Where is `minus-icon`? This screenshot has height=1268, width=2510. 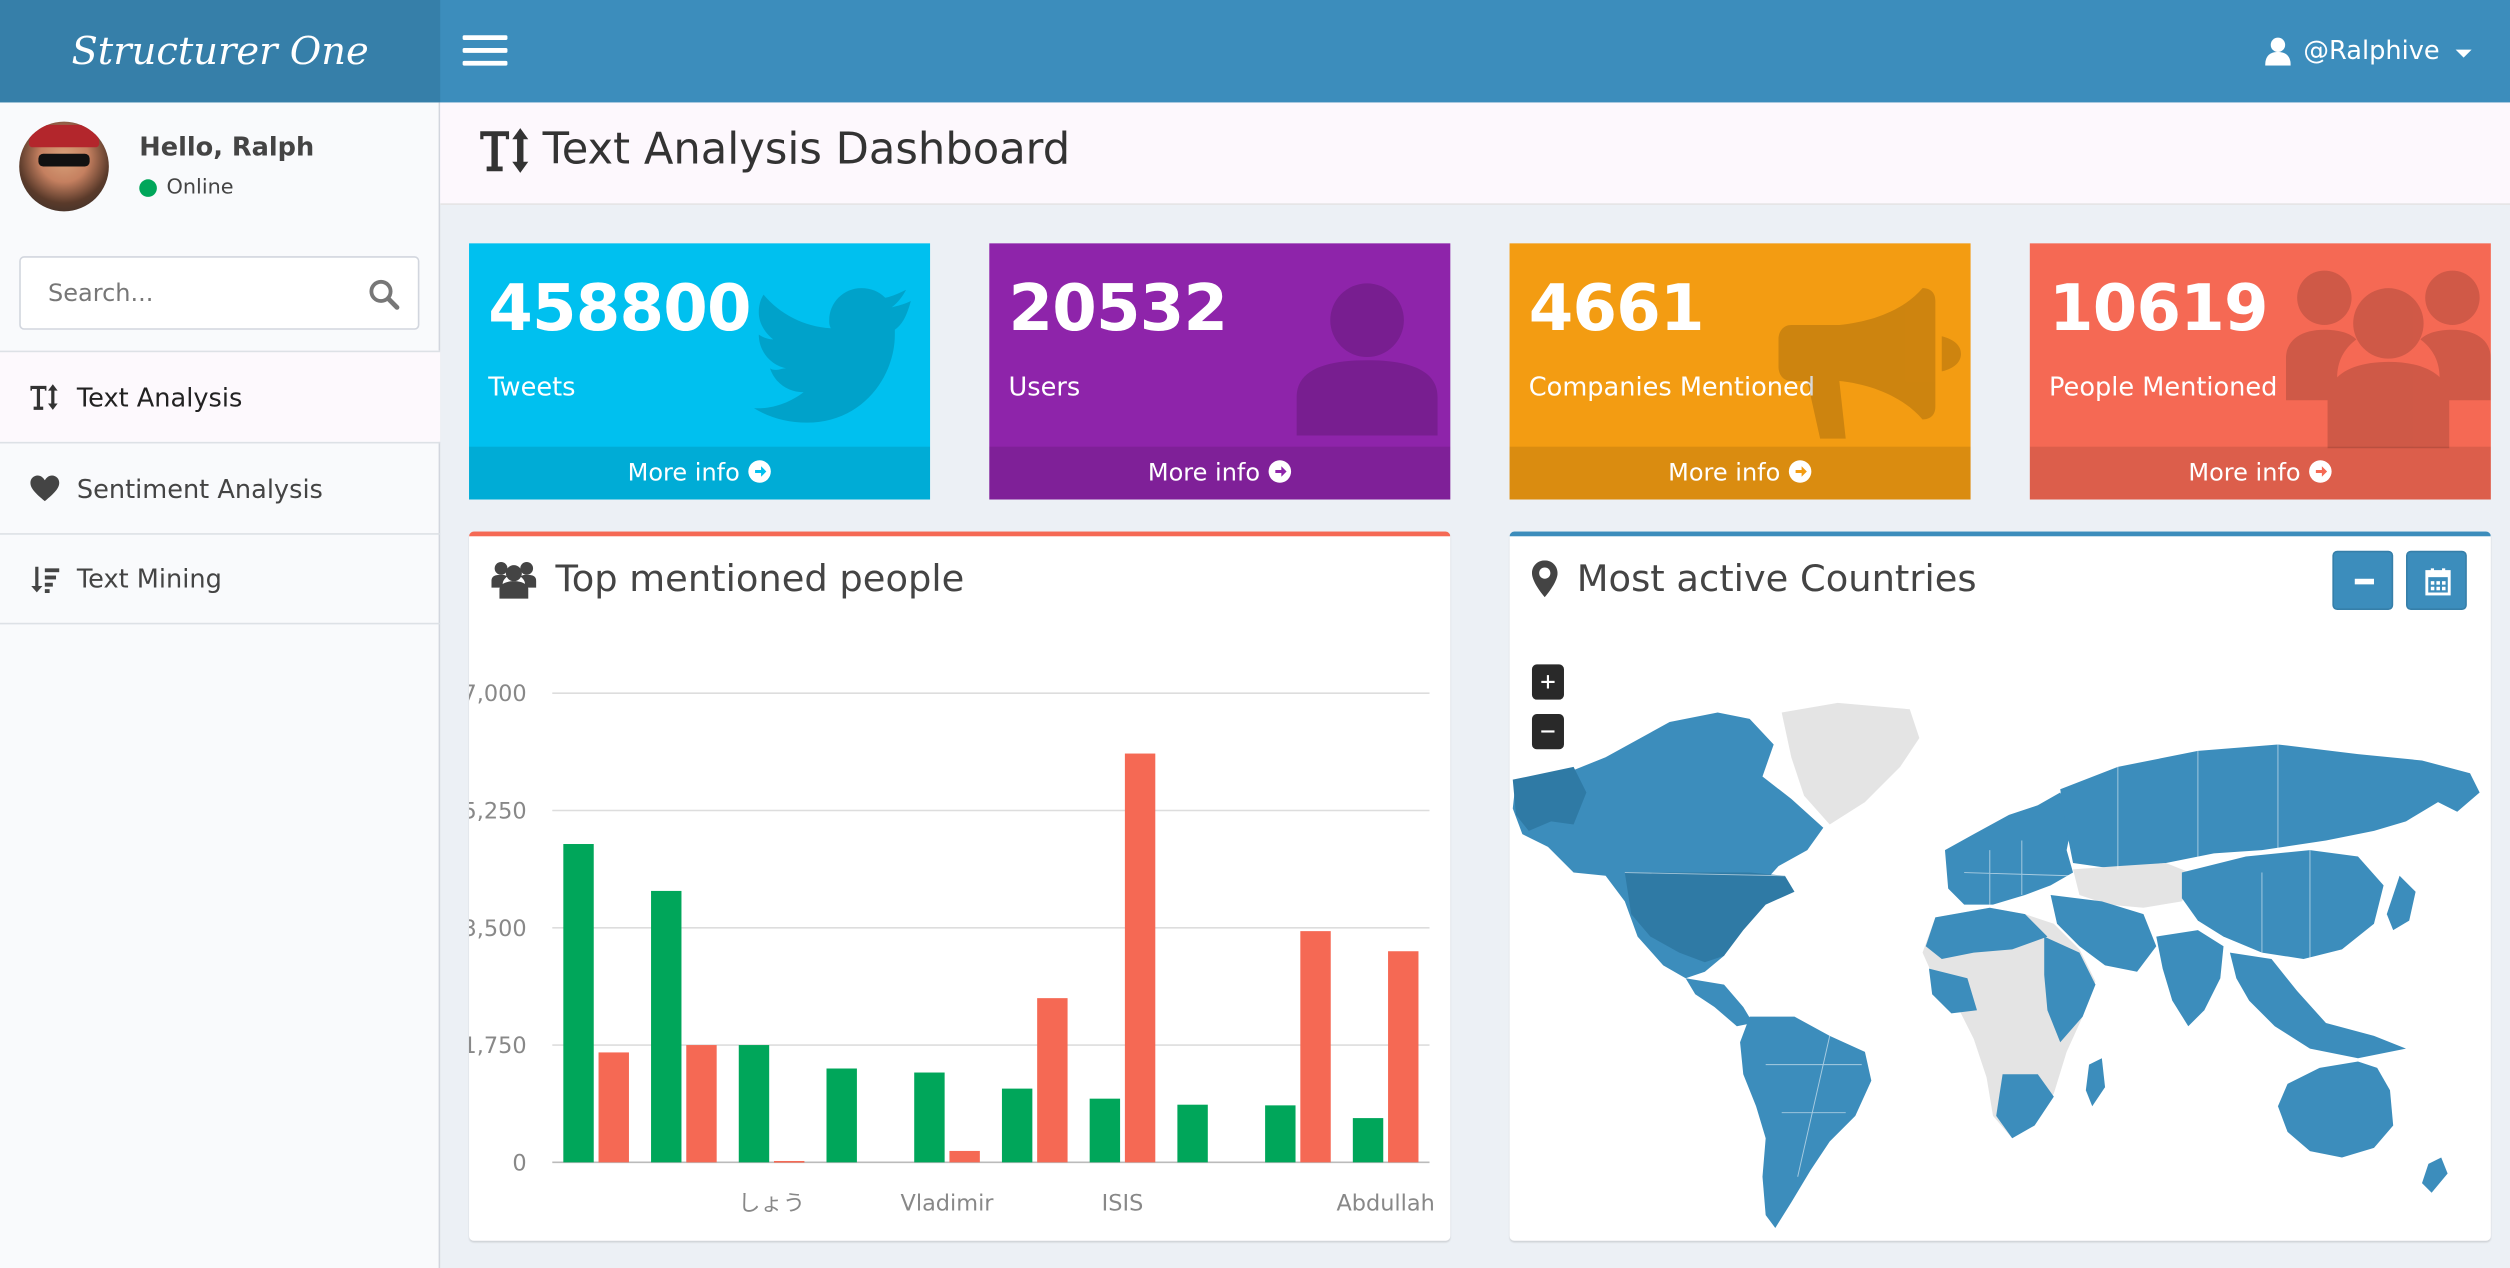 minus-icon is located at coordinates (2364, 581).